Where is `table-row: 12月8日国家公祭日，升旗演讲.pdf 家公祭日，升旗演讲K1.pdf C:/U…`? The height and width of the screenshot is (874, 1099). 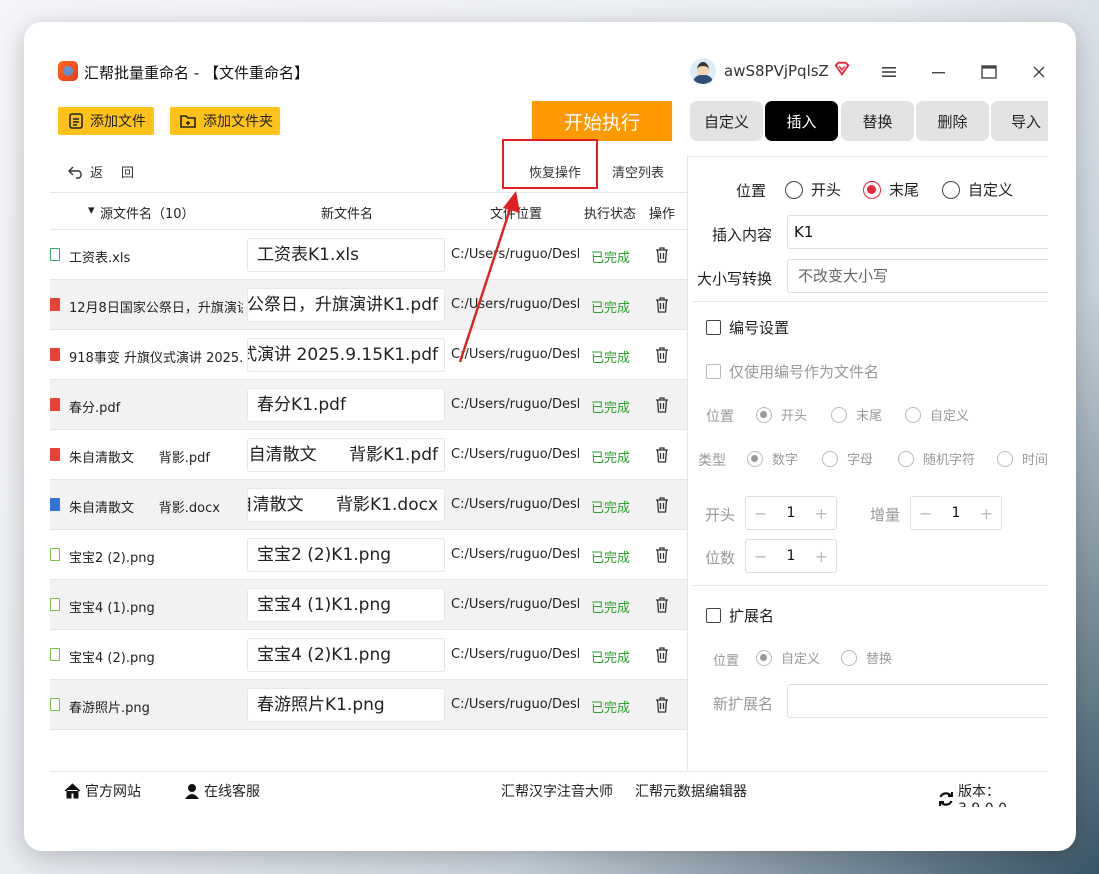
table-row: 12月8日国家公祭日，升旗演讲.pdf 家公祭日，升旗演讲K1.pdf C:/U… is located at coordinates (368, 305).